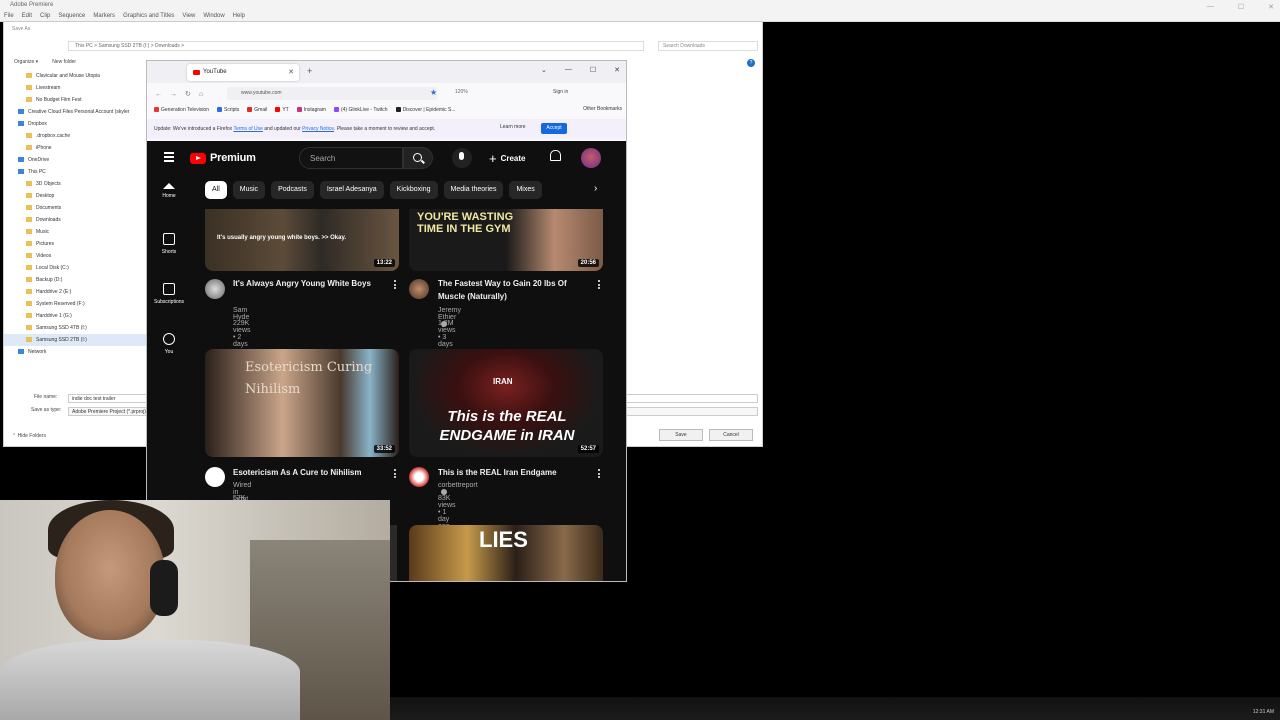 The image size is (1280, 720). What do you see at coordinates (433, 92) in the screenshot?
I see `bookmark-star-icon: ★` at bounding box center [433, 92].